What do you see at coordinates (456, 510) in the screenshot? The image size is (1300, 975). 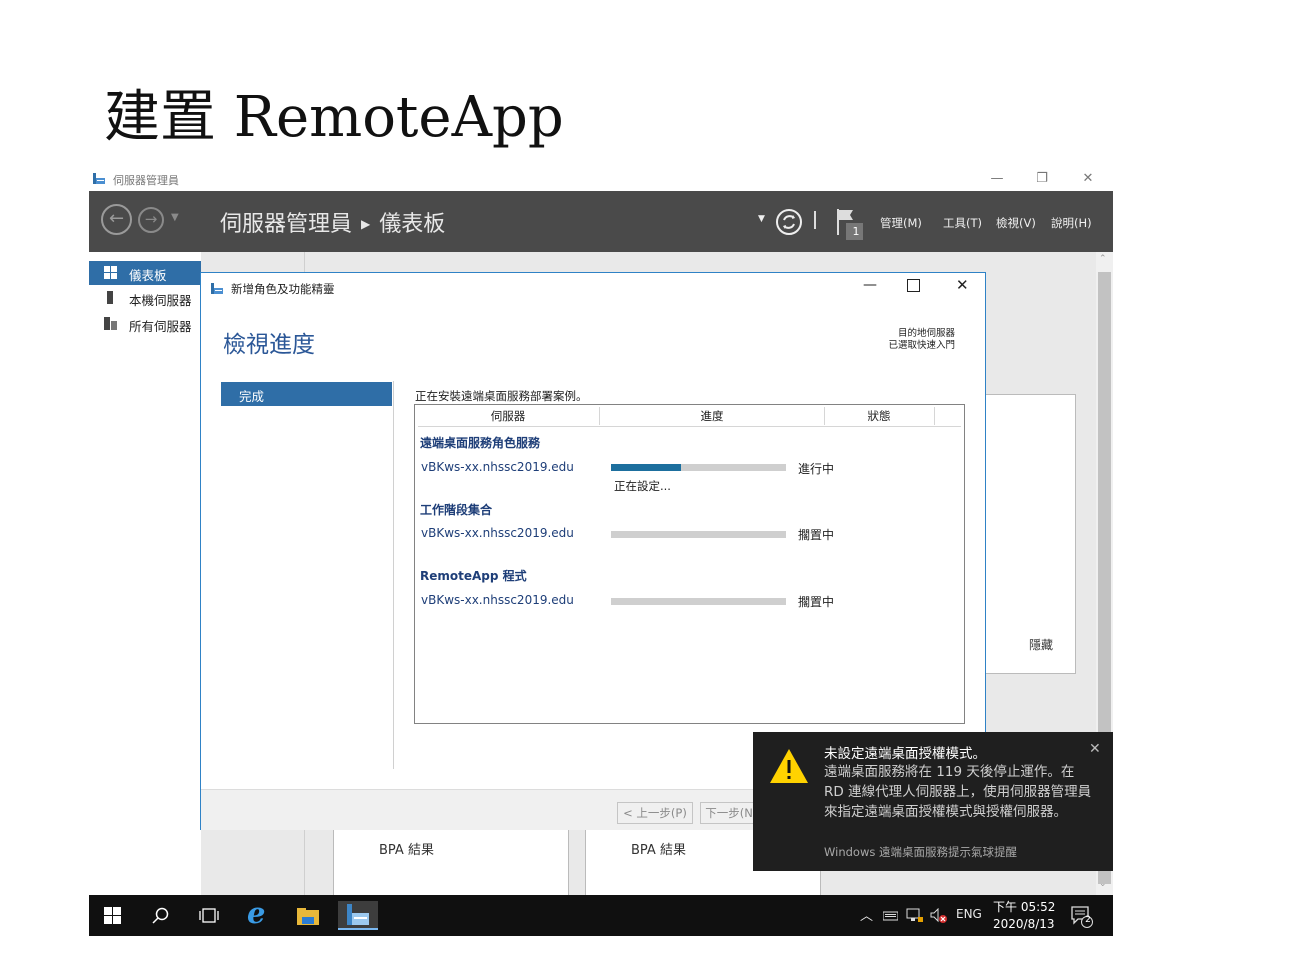 I see `group-header: 工作階段集合` at bounding box center [456, 510].